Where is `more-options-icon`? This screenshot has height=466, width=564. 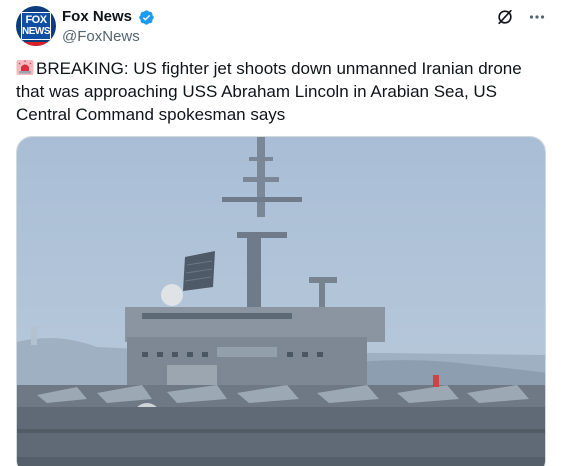
more-options-icon is located at coordinates (537, 17).